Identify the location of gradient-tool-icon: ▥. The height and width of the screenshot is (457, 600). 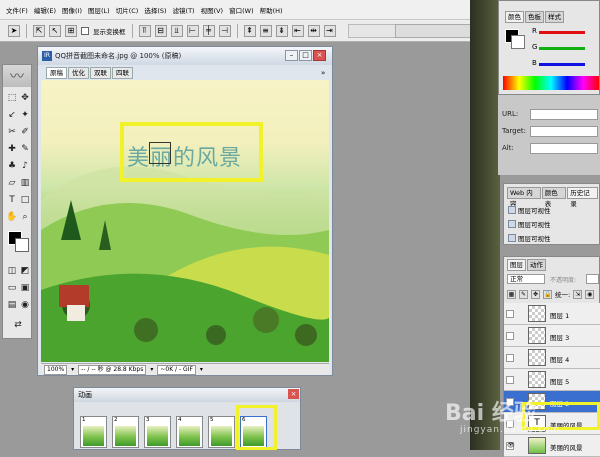
(25, 183).